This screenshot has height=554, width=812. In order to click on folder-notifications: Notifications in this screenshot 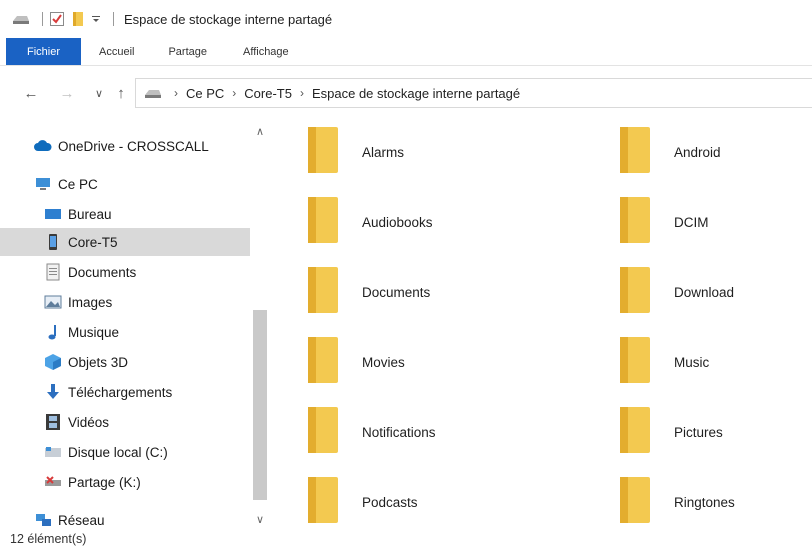, I will do `click(370, 432)`.